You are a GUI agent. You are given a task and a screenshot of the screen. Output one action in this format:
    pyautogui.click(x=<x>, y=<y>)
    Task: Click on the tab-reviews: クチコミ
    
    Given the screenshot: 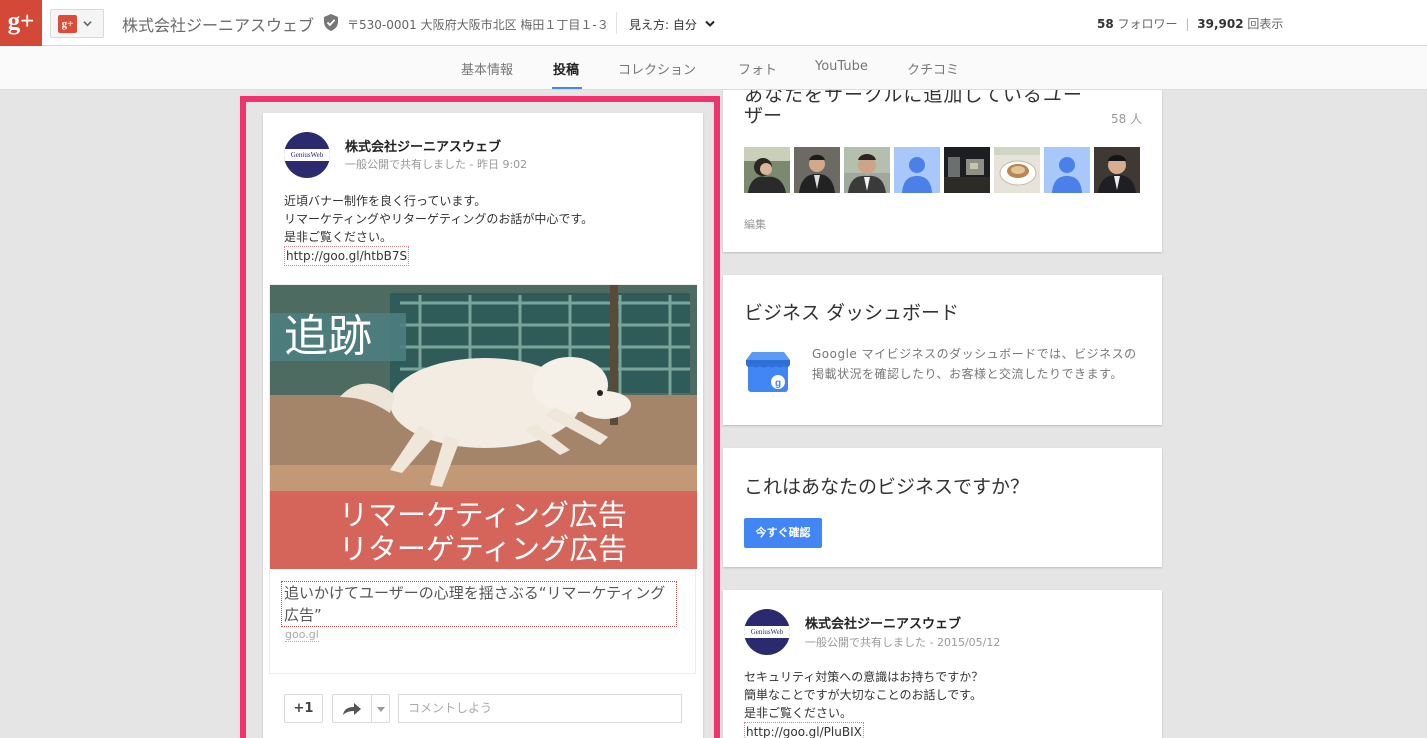 What is the action you would take?
    pyautogui.click(x=933, y=68)
    